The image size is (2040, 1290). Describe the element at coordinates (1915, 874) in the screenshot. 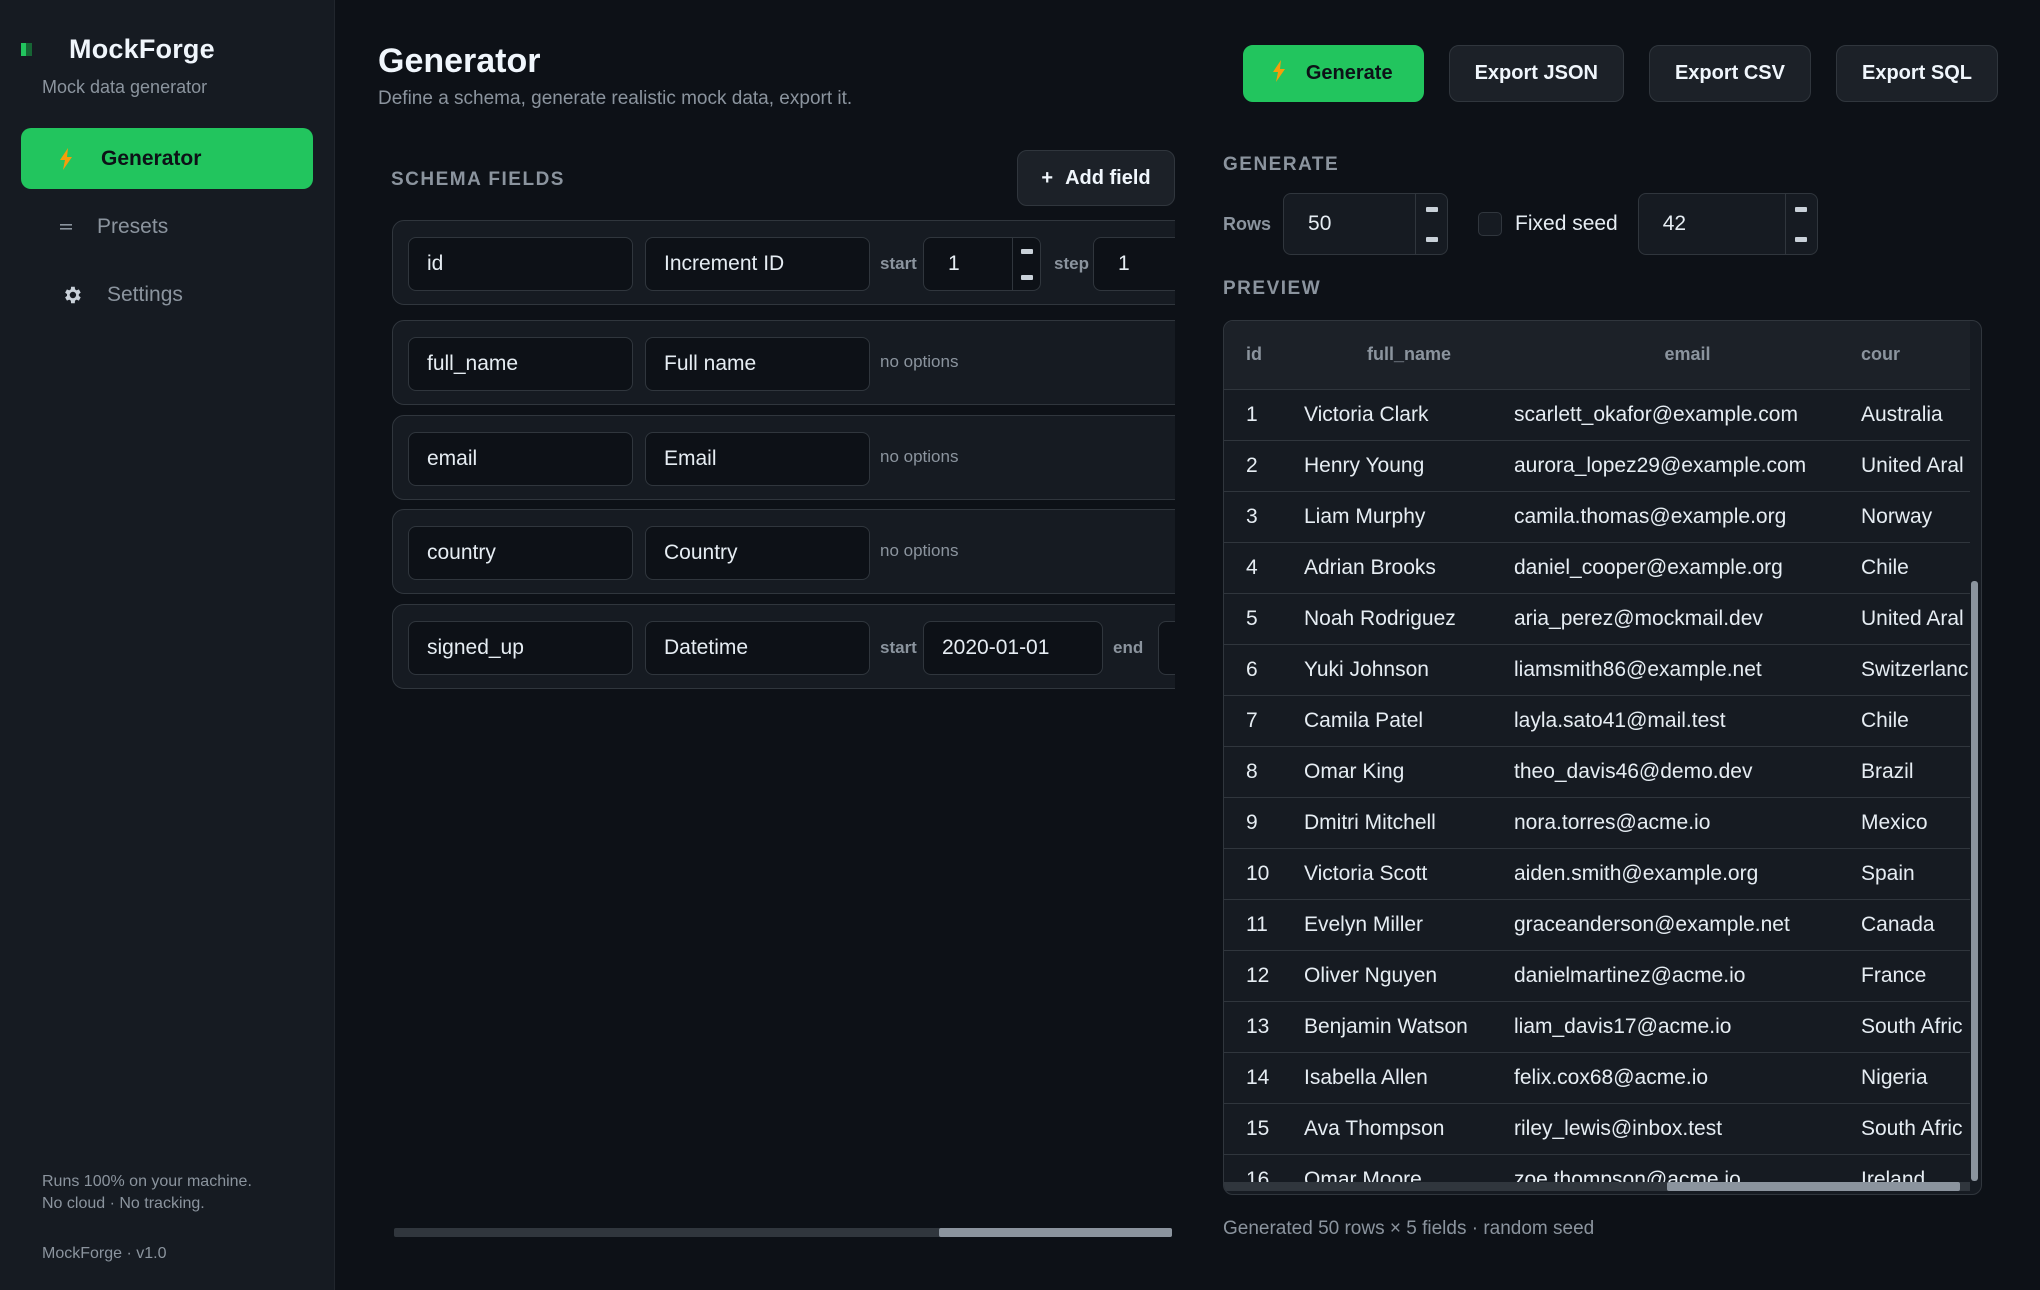

I see `cell-country: Spain` at that location.